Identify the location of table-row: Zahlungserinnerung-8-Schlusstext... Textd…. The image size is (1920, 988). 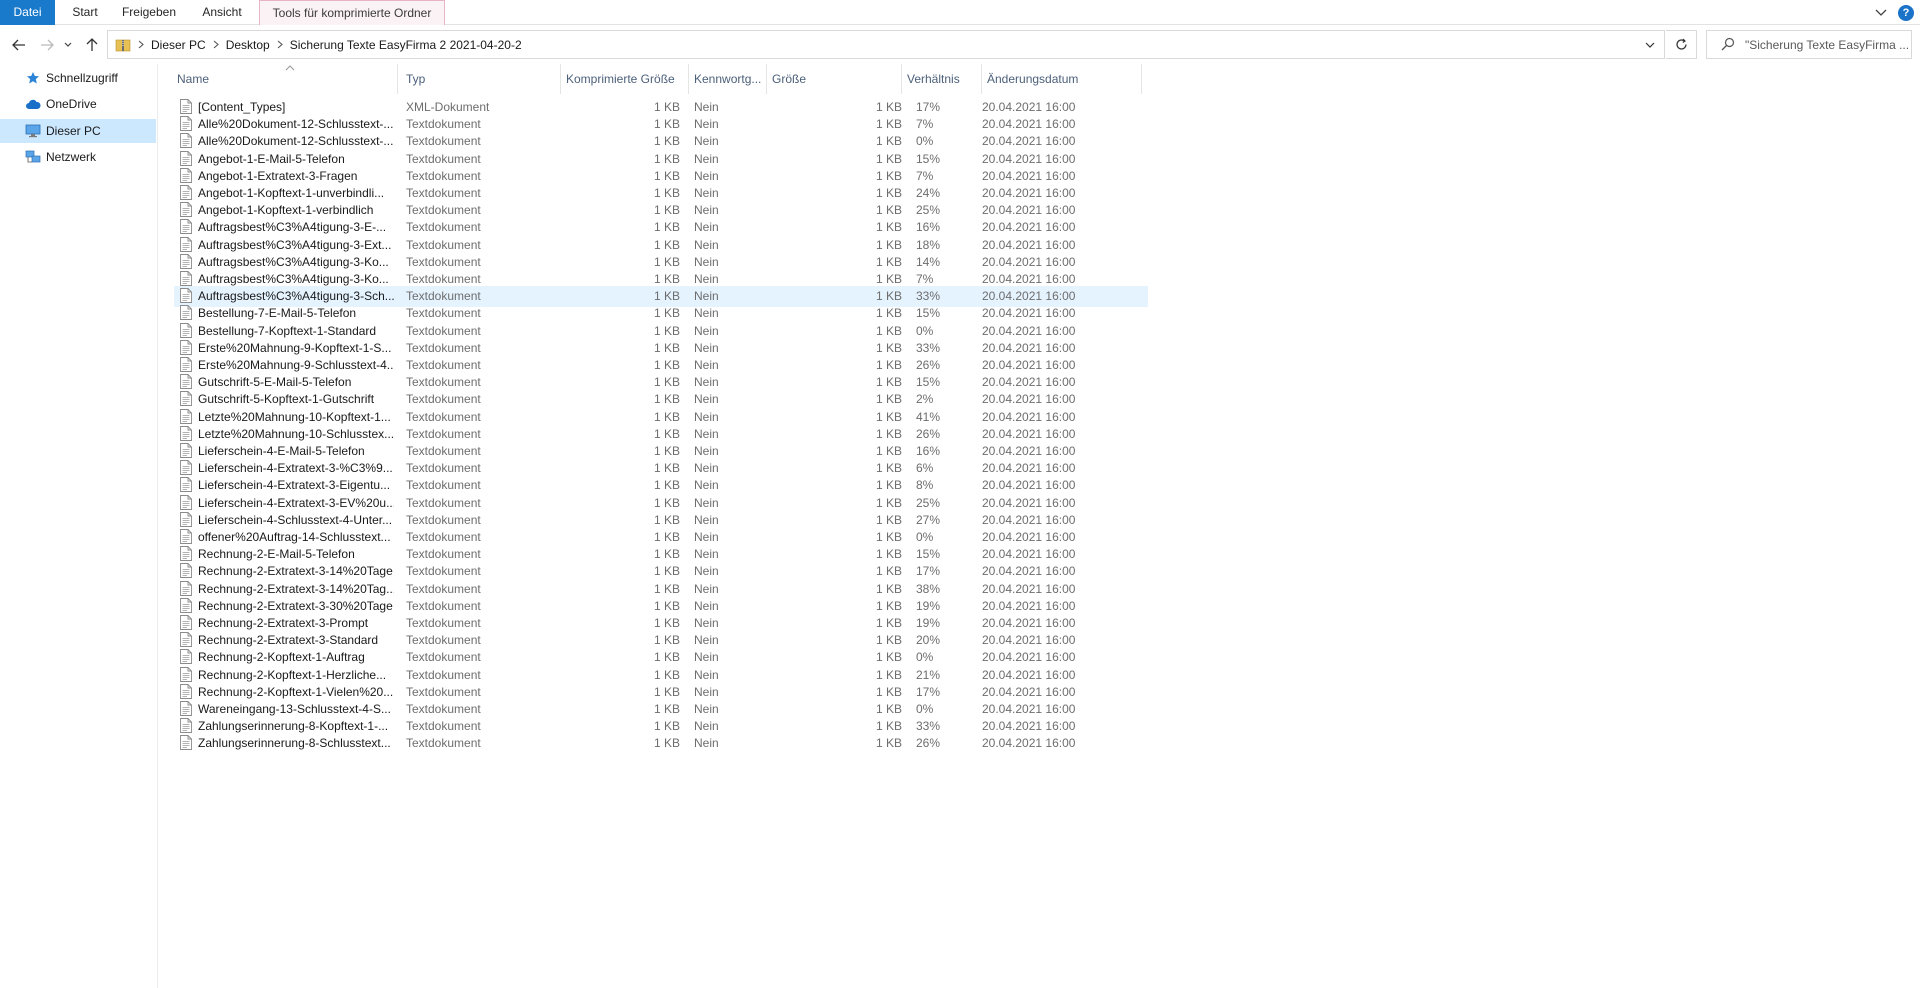
(661, 743).